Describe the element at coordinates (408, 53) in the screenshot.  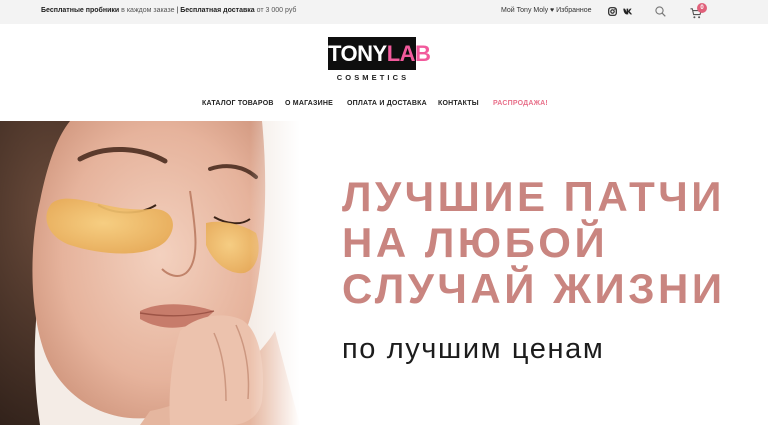
I see `logo-word-lab: LAB` at that location.